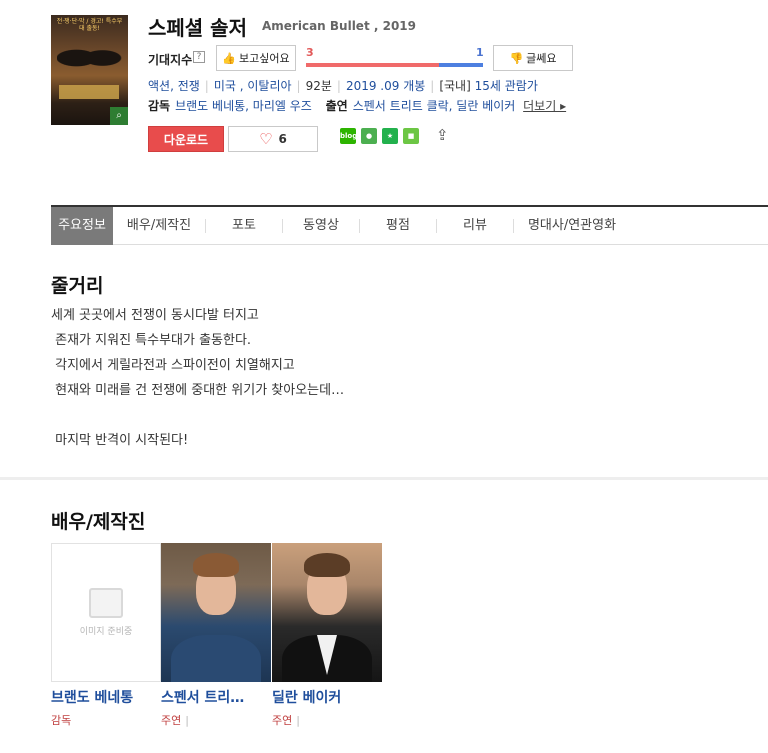 This screenshot has height=753, width=768. What do you see at coordinates (516, 58) in the screenshot?
I see `thumbs-down-icon: 👎` at bounding box center [516, 58].